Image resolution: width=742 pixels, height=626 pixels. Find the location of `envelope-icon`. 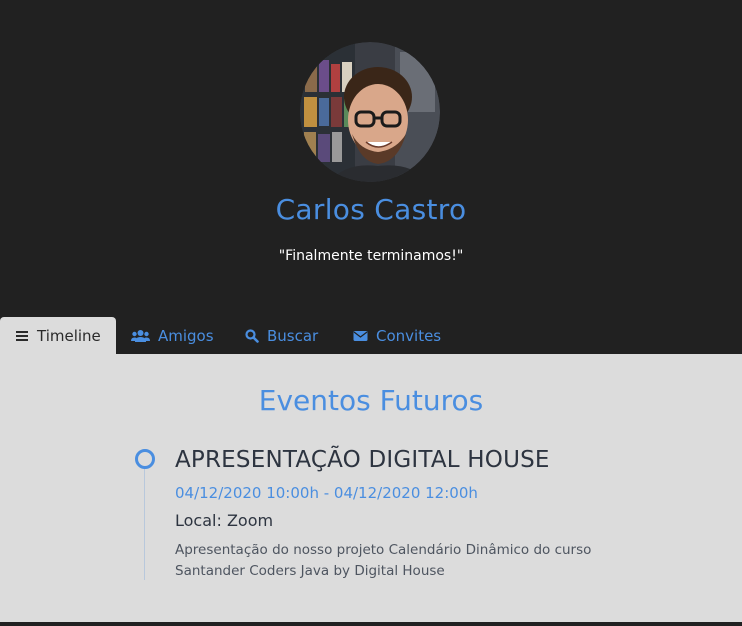

envelope-icon is located at coordinates (360, 336).